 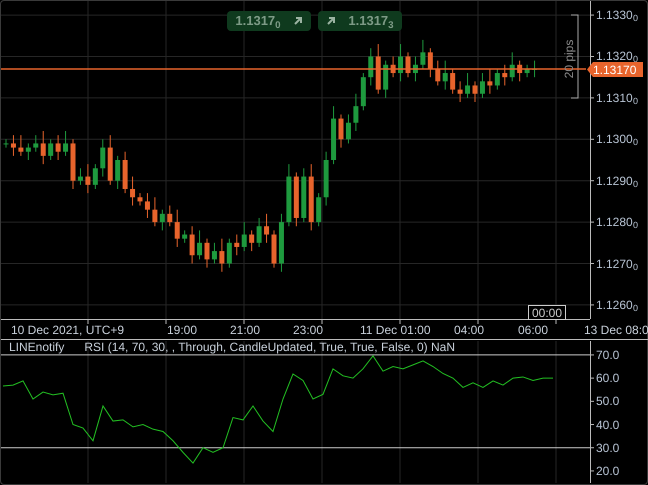 What do you see at coordinates (547, 312) in the screenshot?
I see `time-cursor-label: 00:00` at bounding box center [547, 312].